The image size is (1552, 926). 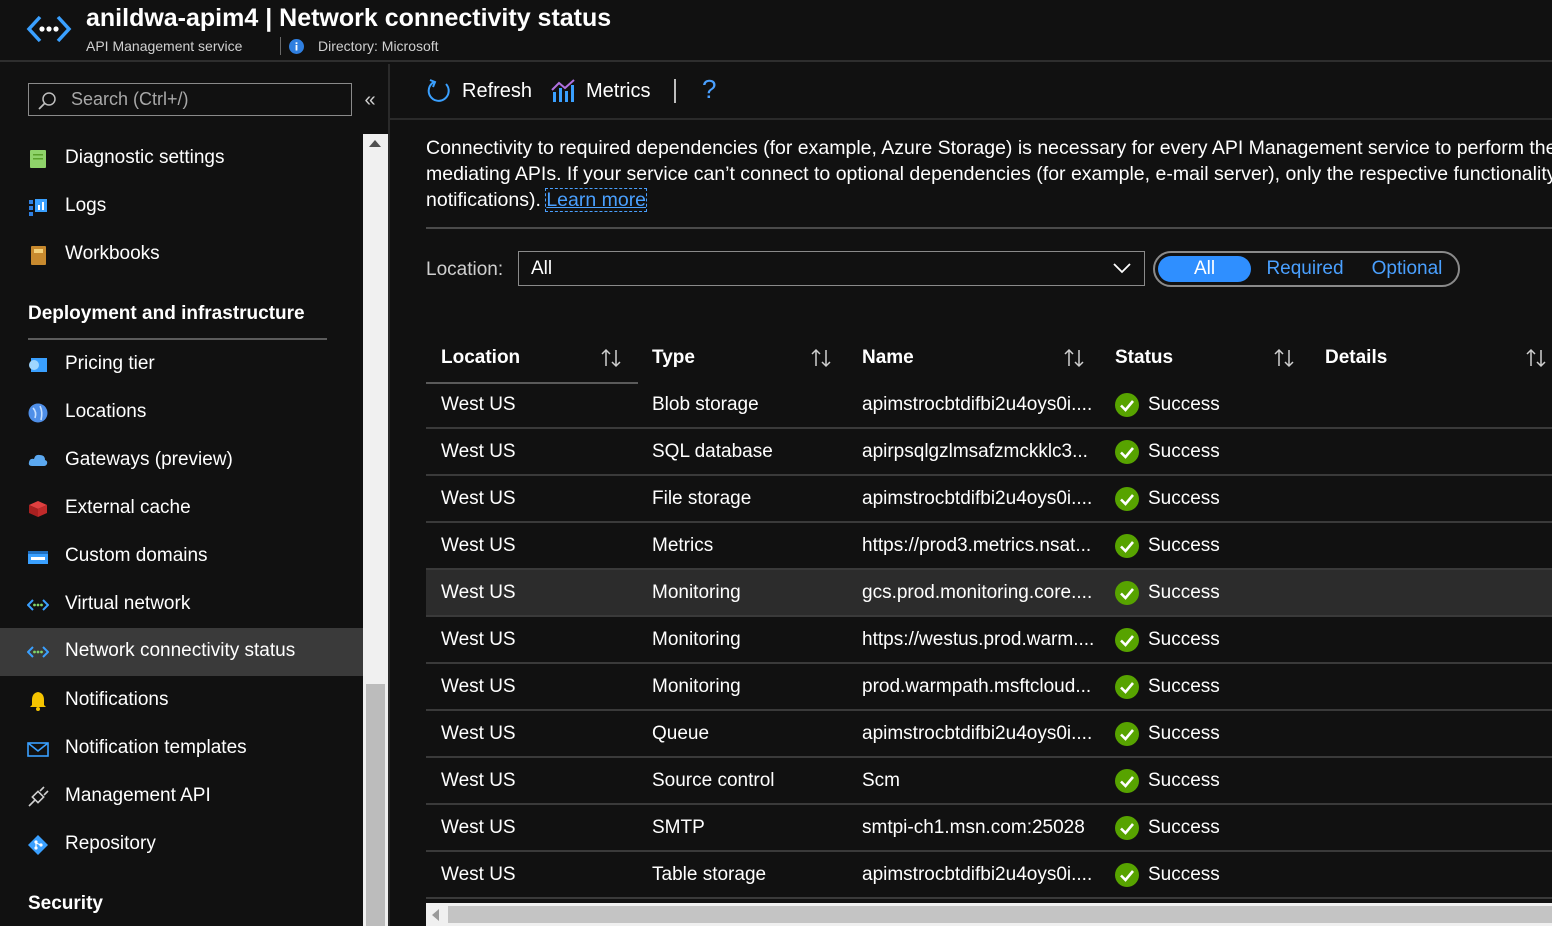 I want to click on sidebar-item-network-connectivity-status: Network connectivity status, so click(x=181, y=652).